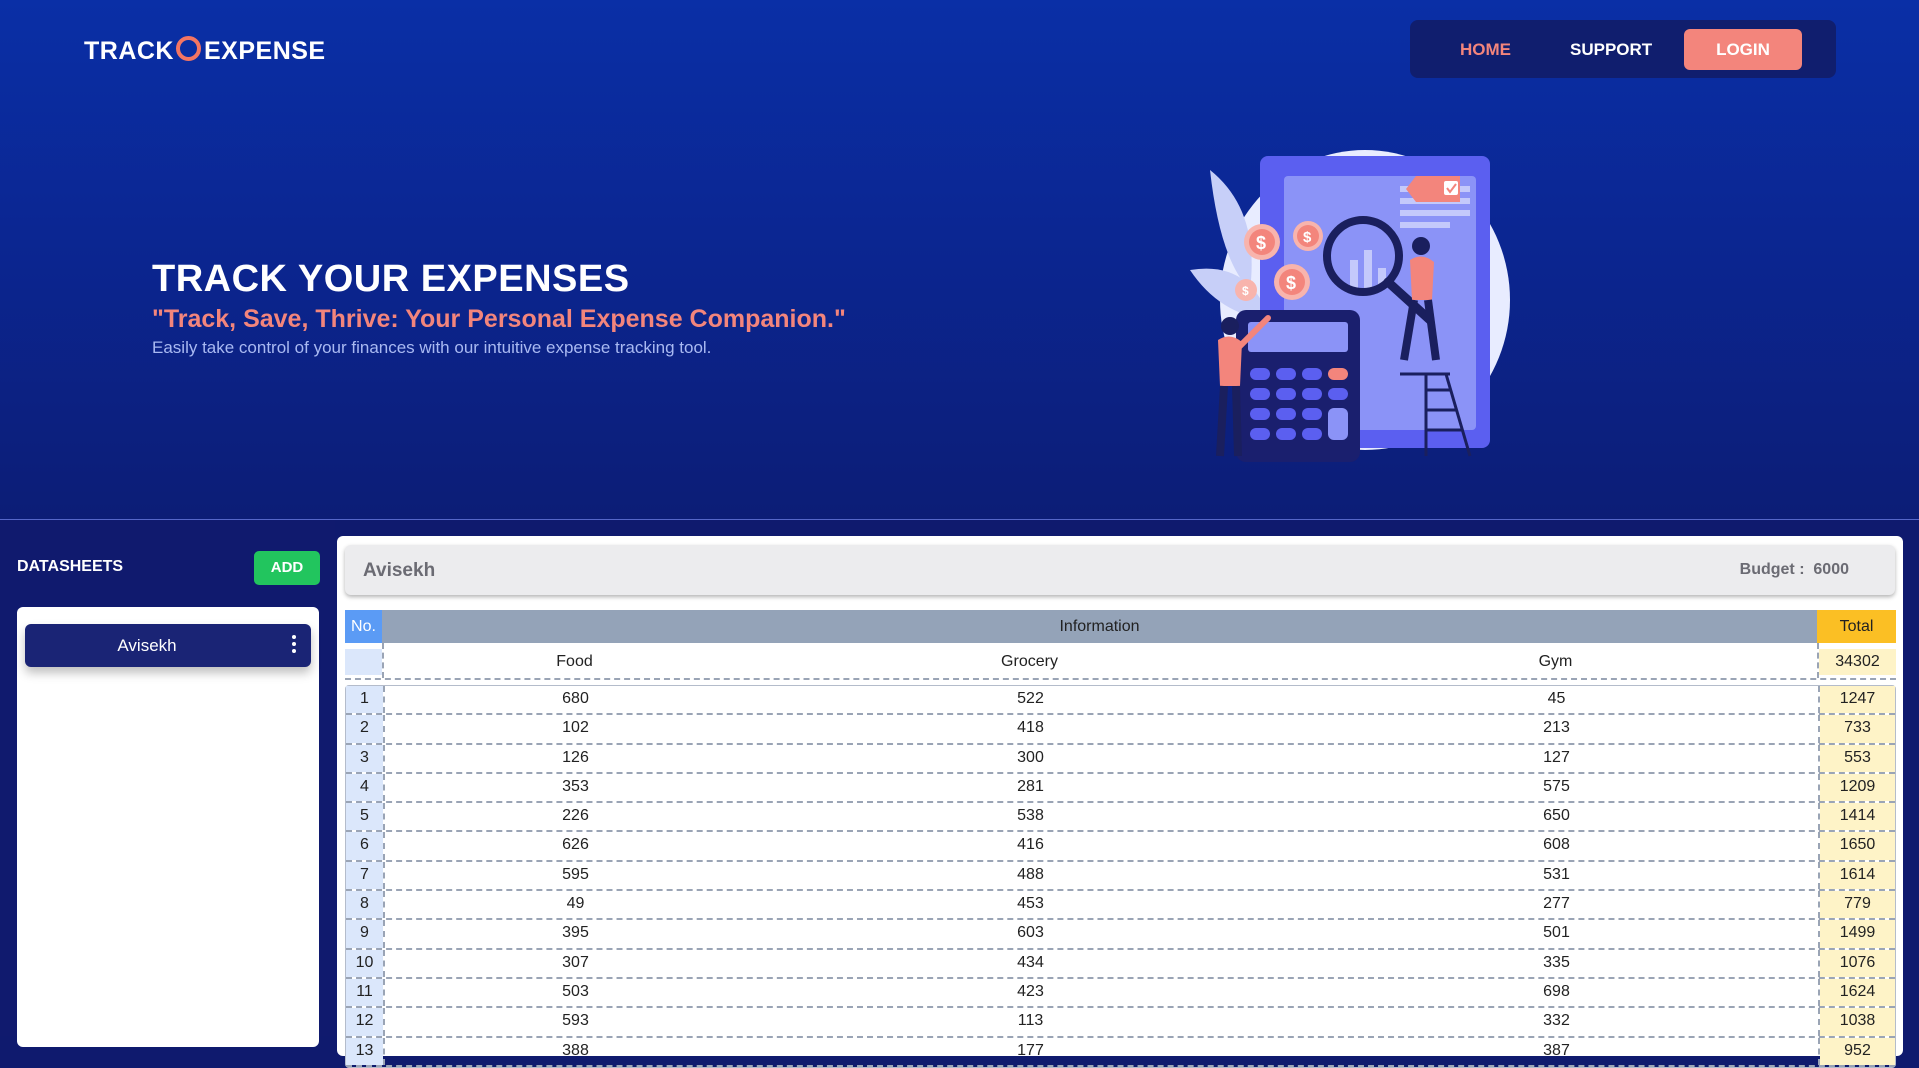  What do you see at coordinates (1556, 816) in the screenshot?
I see `expense-cell: 650` at bounding box center [1556, 816].